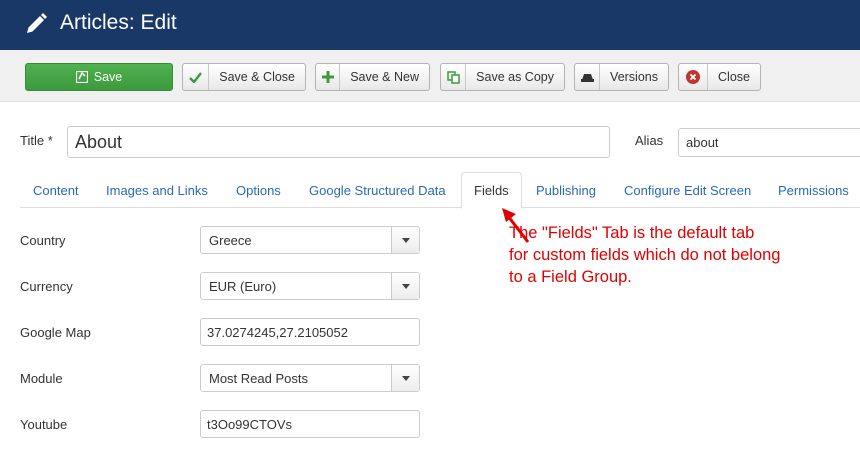 The width and height of the screenshot is (860, 458). What do you see at coordinates (694, 77) in the screenshot?
I see `close-circle-icon` at bounding box center [694, 77].